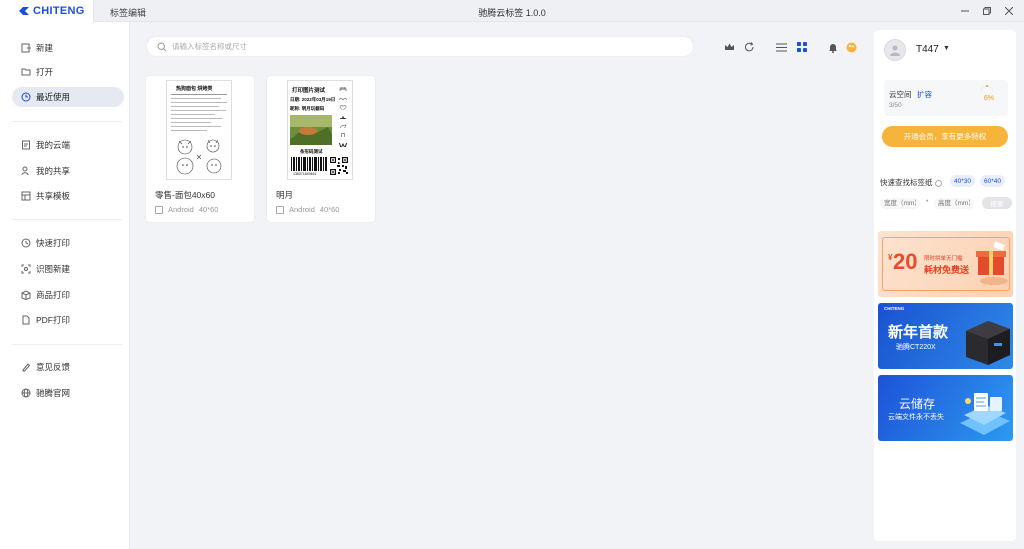  What do you see at coordinates (24, 11) in the screenshot?
I see `chiteng-logo-icon` at bounding box center [24, 11].